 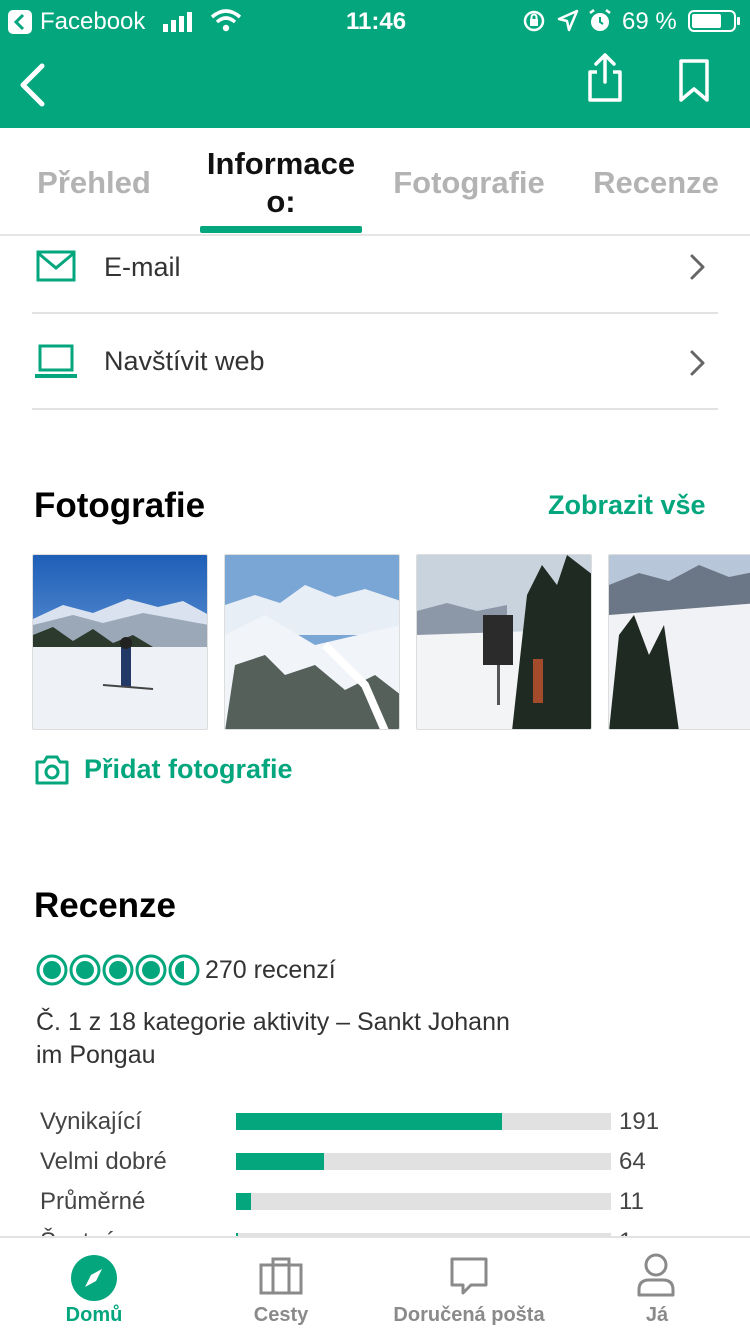 What do you see at coordinates (631, 1201) in the screenshot?
I see `rating-level-count: 11` at bounding box center [631, 1201].